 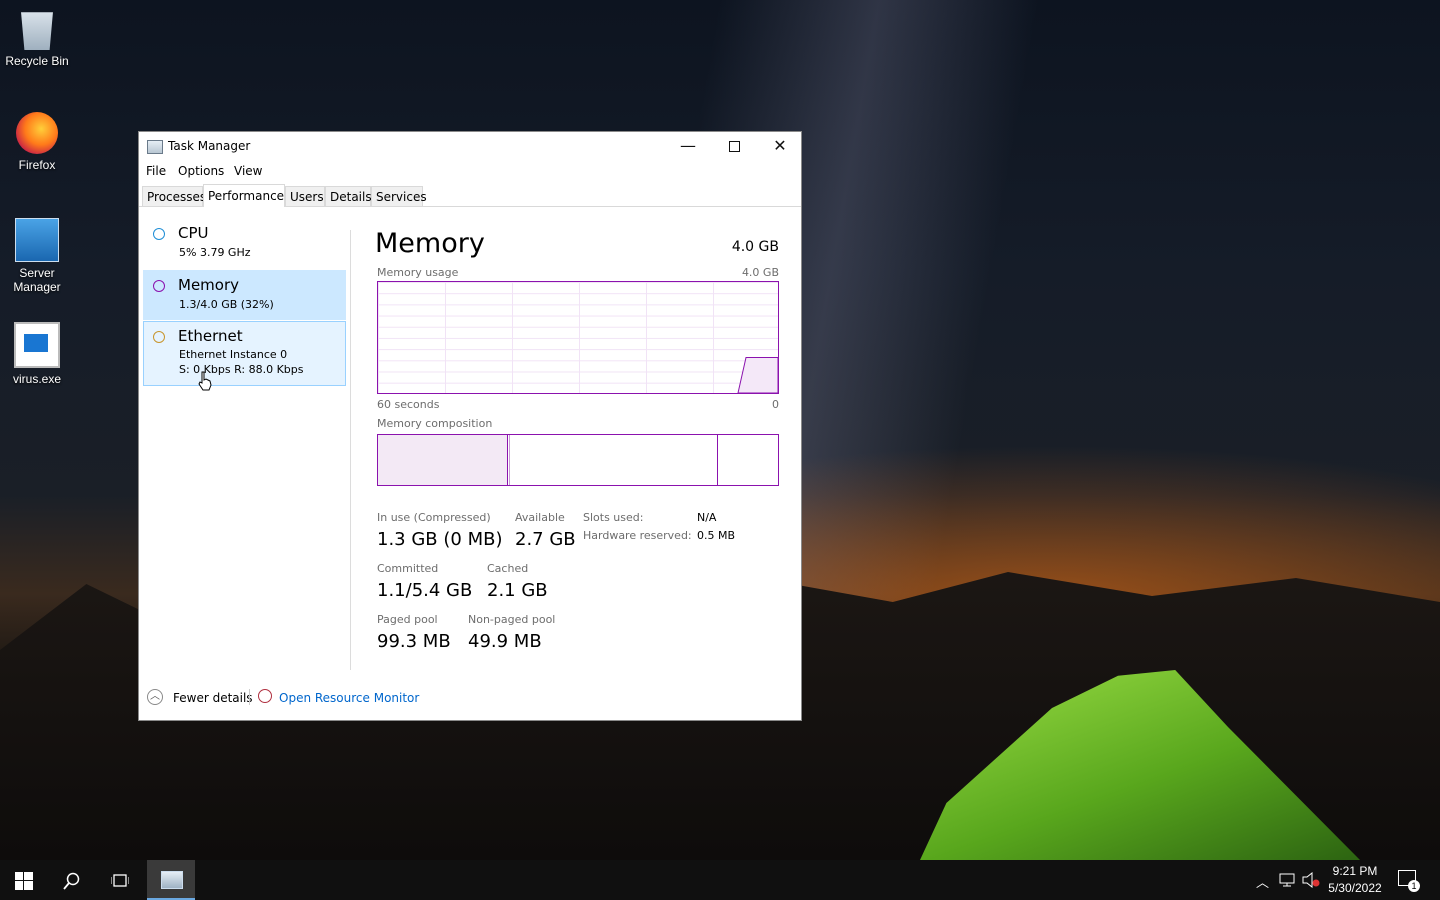 I want to click on desktop-icon-label: Server Manager, so click(x=37, y=280).